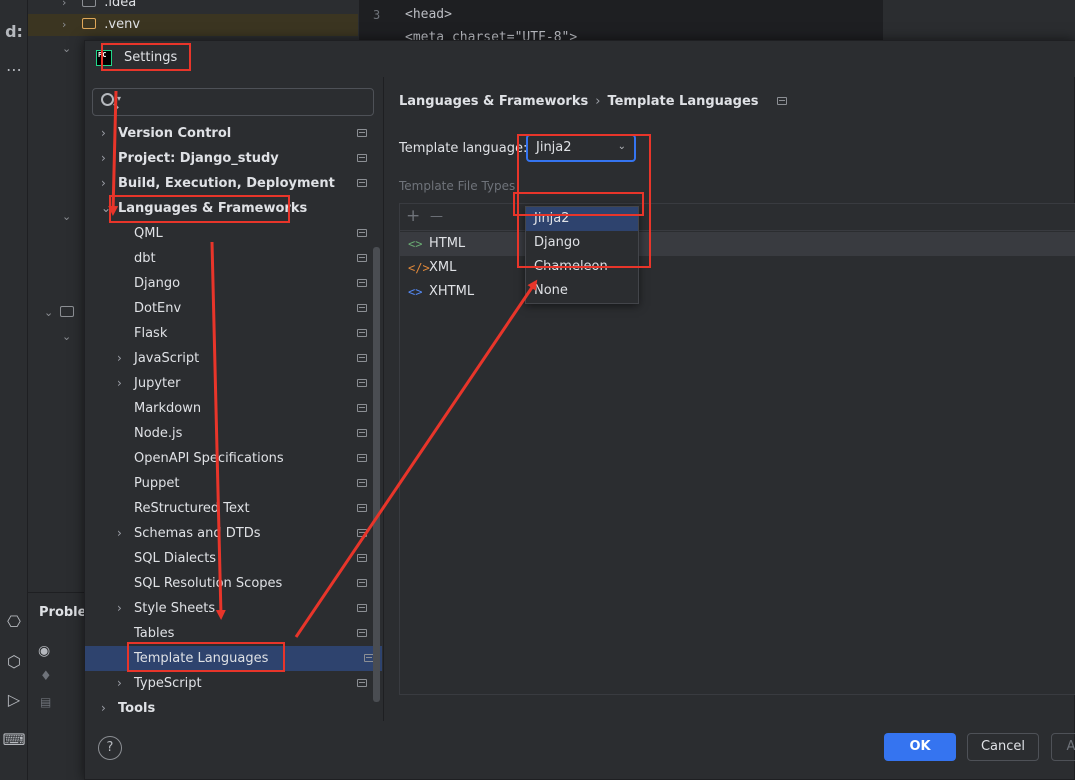 This screenshot has width=1075, height=780. I want to click on tree-item-markdown: Markdown, so click(230, 408).